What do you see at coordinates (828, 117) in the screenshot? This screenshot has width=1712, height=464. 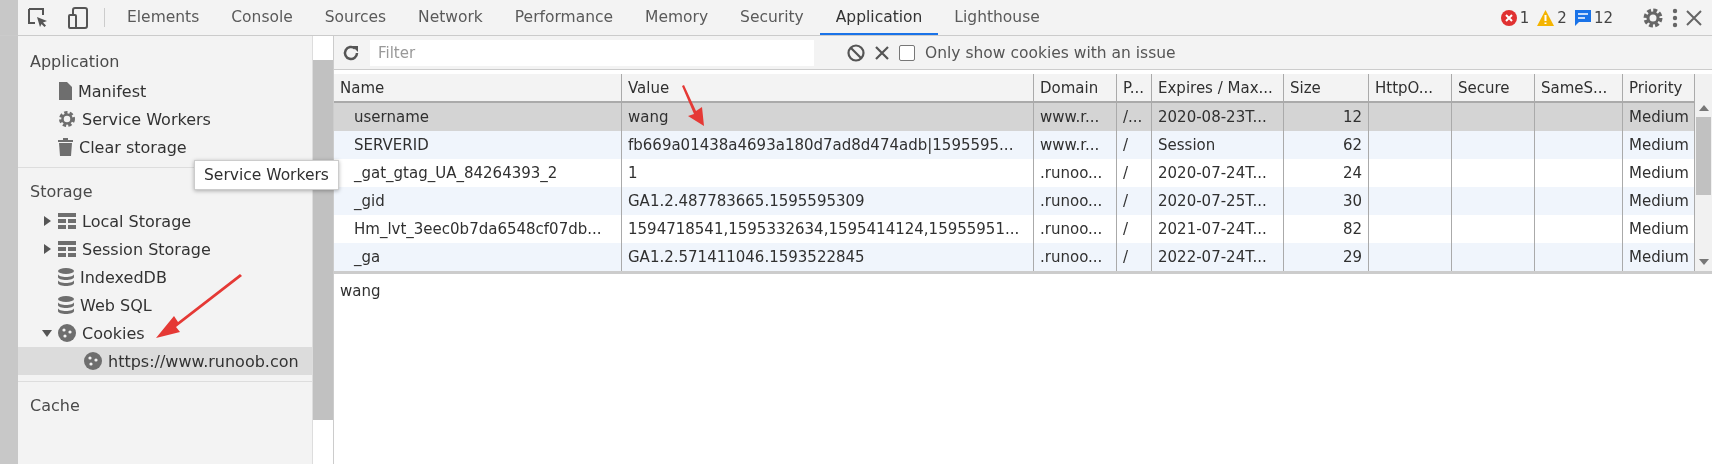 I see `table-cell: wang` at bounding box center [828, 117].